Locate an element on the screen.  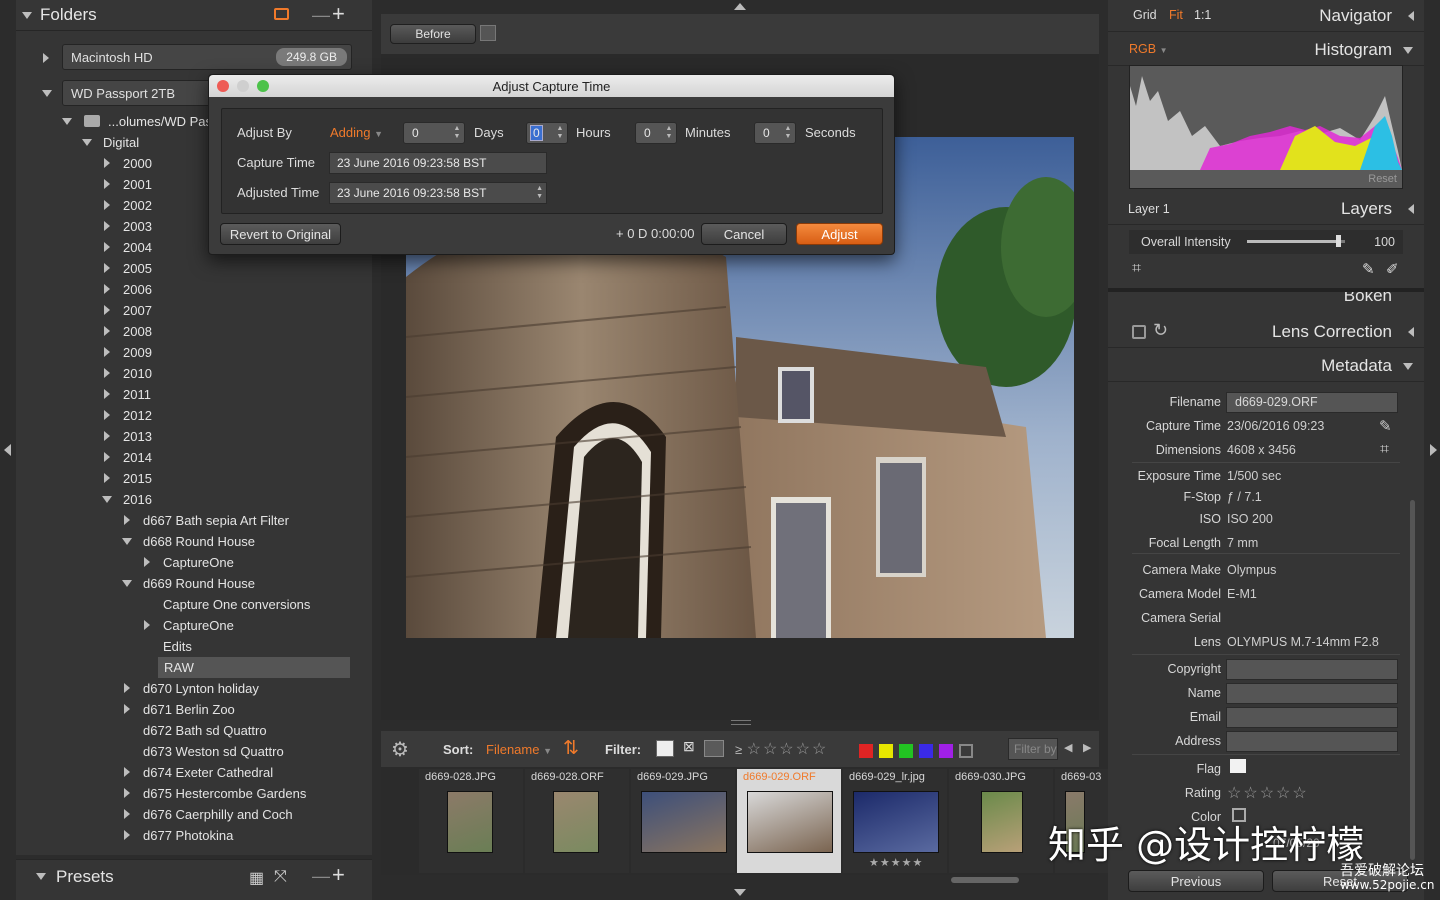
metadata-header: Metadata is located at coordinates (1266, 366).